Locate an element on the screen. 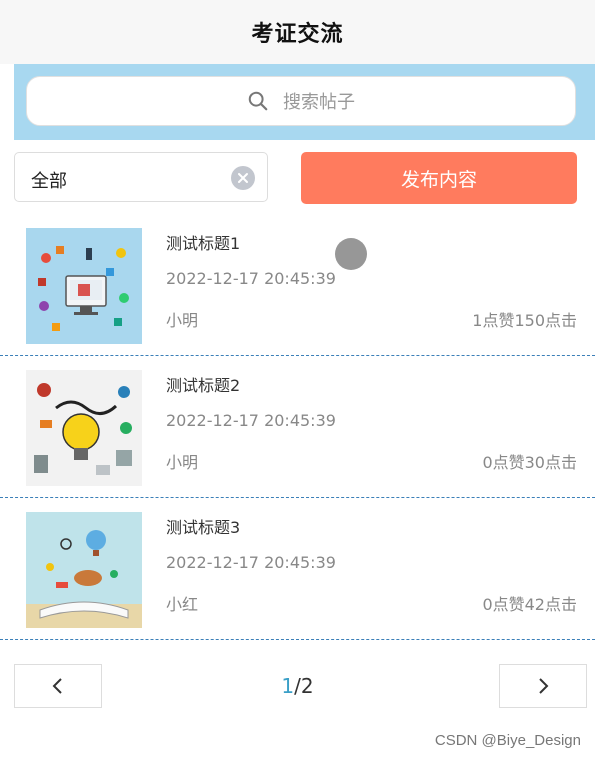 Image resolution: width=595 pixels, height=760 pixels. current-page: 1 is located at coordinates (288, 686).